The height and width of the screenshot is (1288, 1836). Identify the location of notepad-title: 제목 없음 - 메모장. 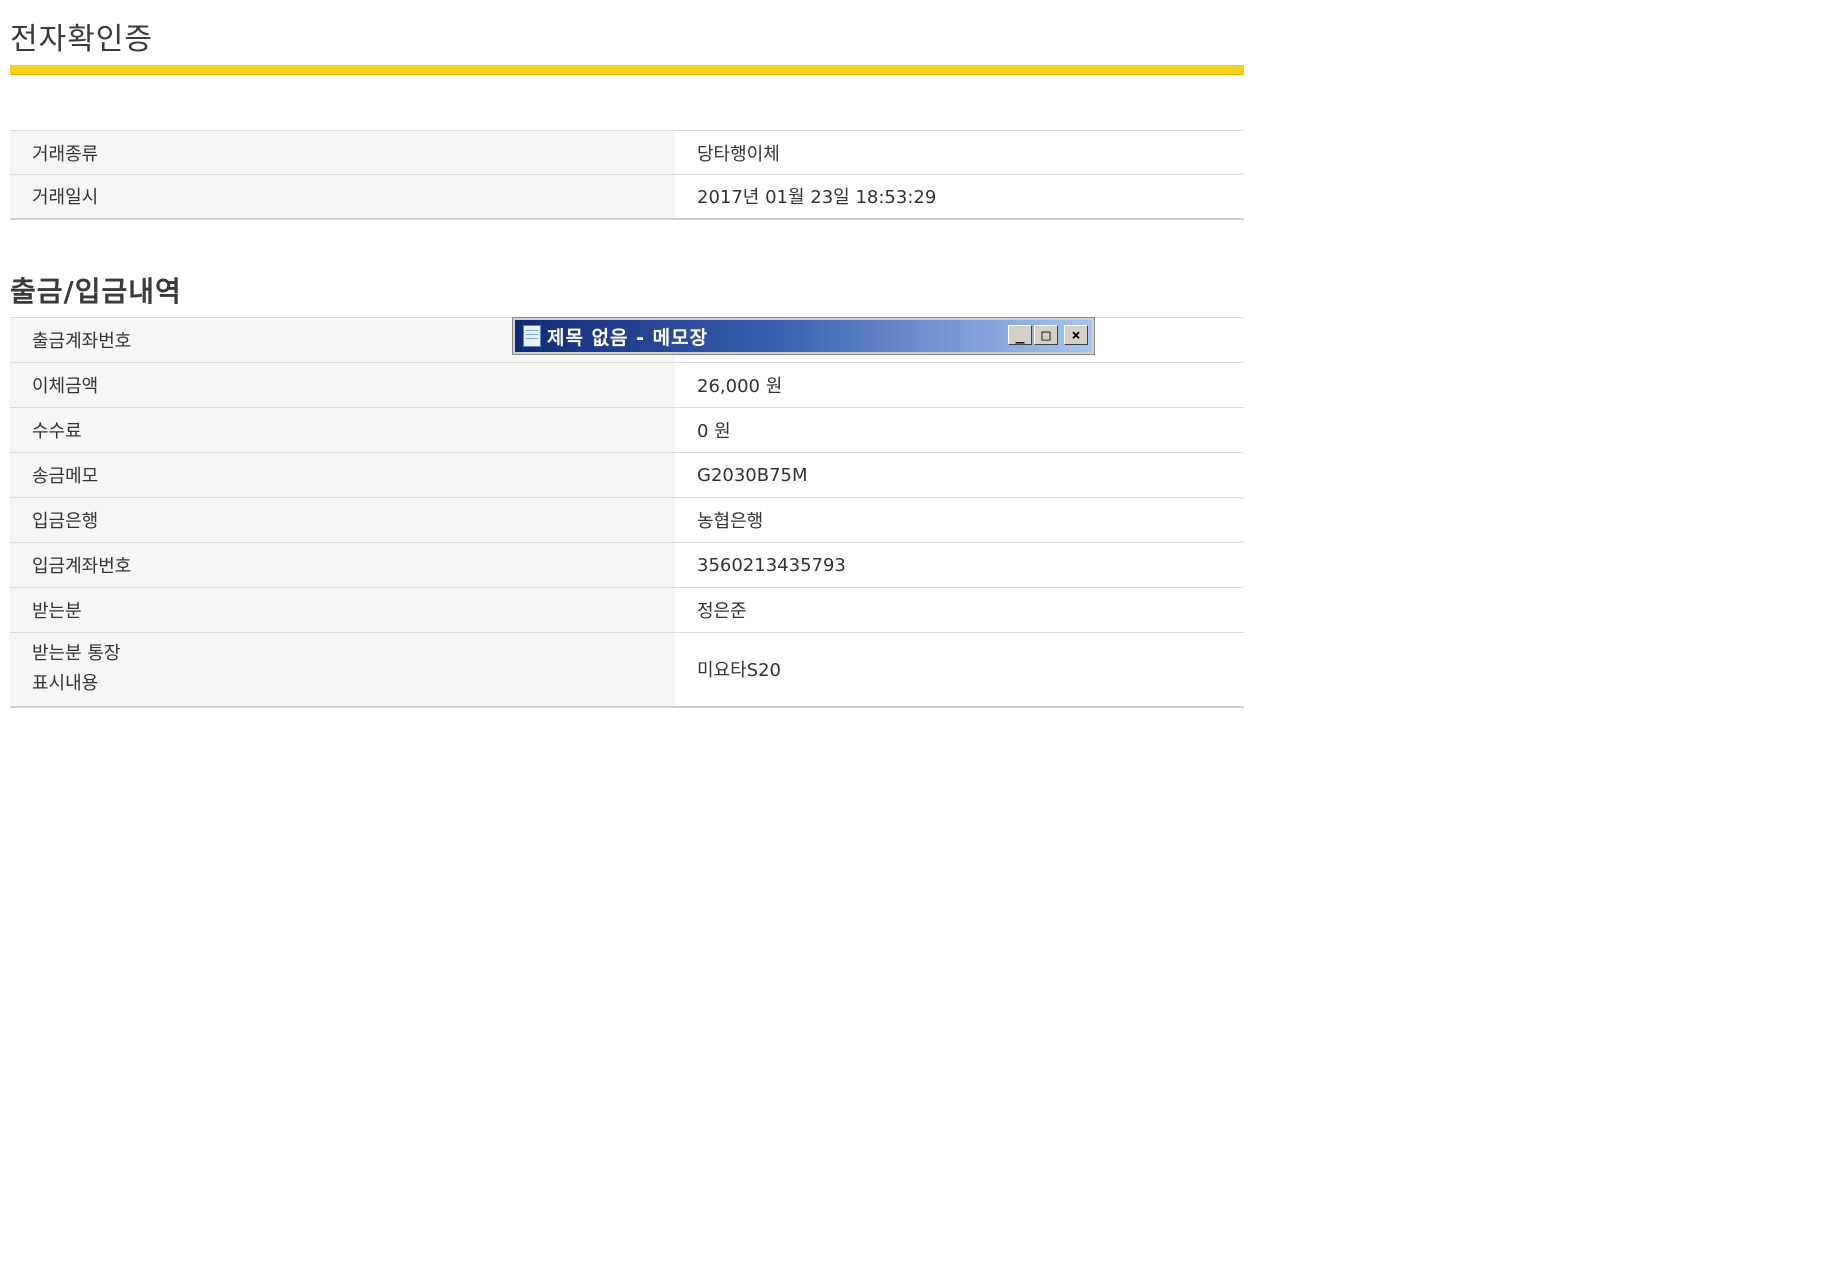
(628, 337).